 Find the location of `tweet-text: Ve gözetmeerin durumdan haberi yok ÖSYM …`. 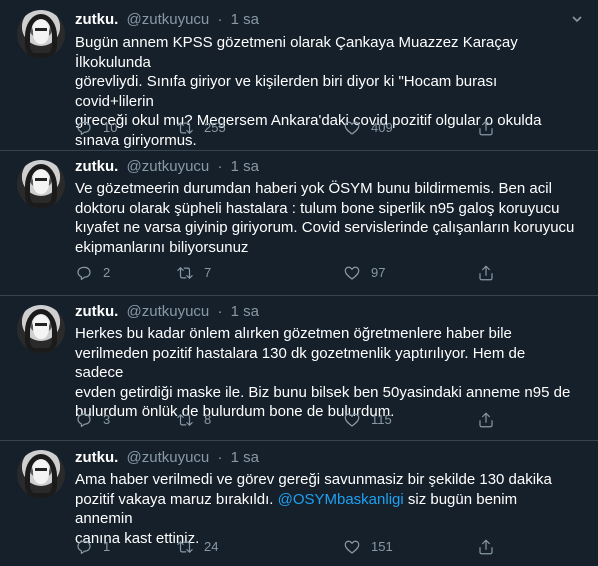

tweet-text: Ve gözetmeerin durumdan haberi yok ÖSYM … is located at coordinates (325, 218).